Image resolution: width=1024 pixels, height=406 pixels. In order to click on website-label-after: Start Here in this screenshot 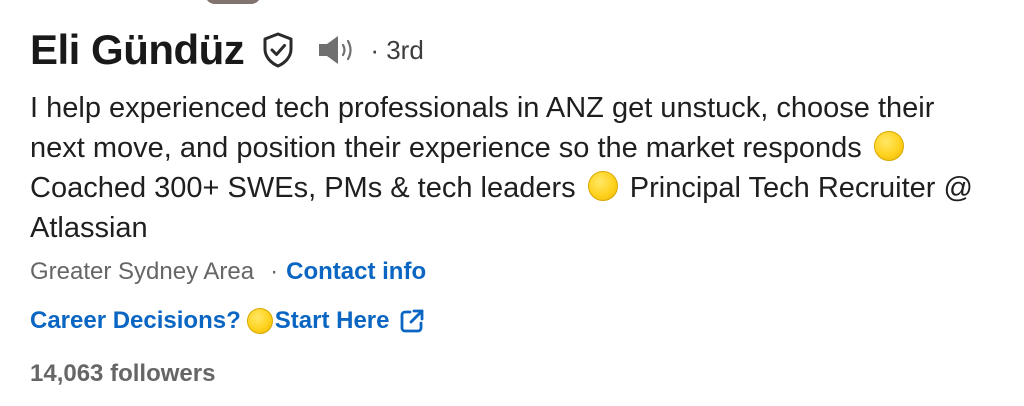, I will do `click(332, 320)`.